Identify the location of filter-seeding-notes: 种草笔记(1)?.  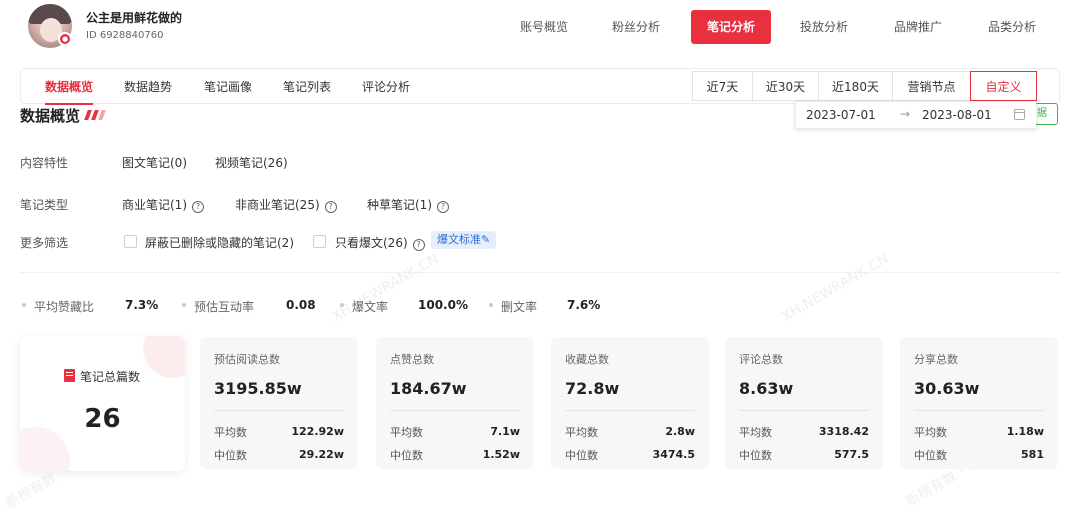
(408, 204).